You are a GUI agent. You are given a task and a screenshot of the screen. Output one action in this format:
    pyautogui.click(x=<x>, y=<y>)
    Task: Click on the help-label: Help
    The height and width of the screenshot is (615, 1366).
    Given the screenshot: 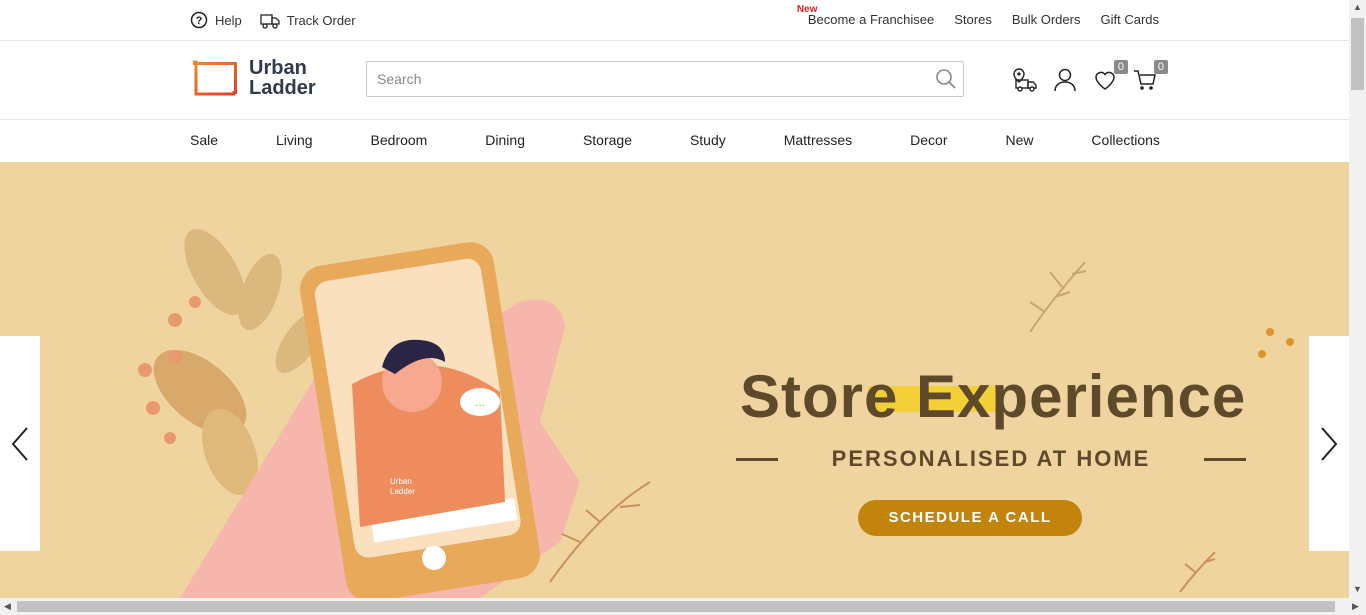 What is the action you would take?
    pyautogui.click(x=228, y=20)
    